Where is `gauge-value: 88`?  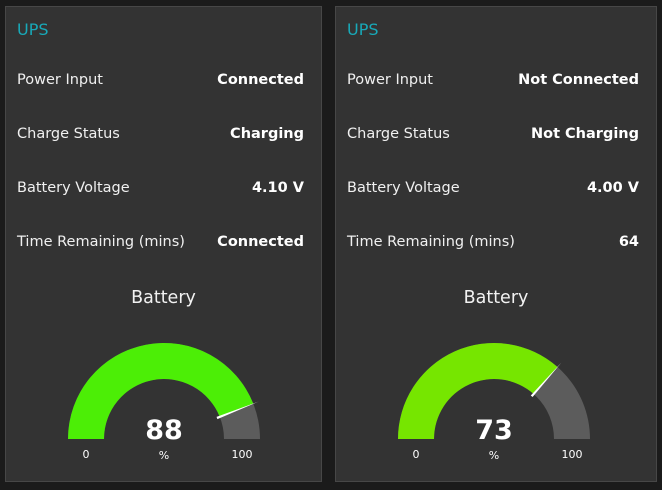
gauge-value: 88 is located at coordinates (164, 430).